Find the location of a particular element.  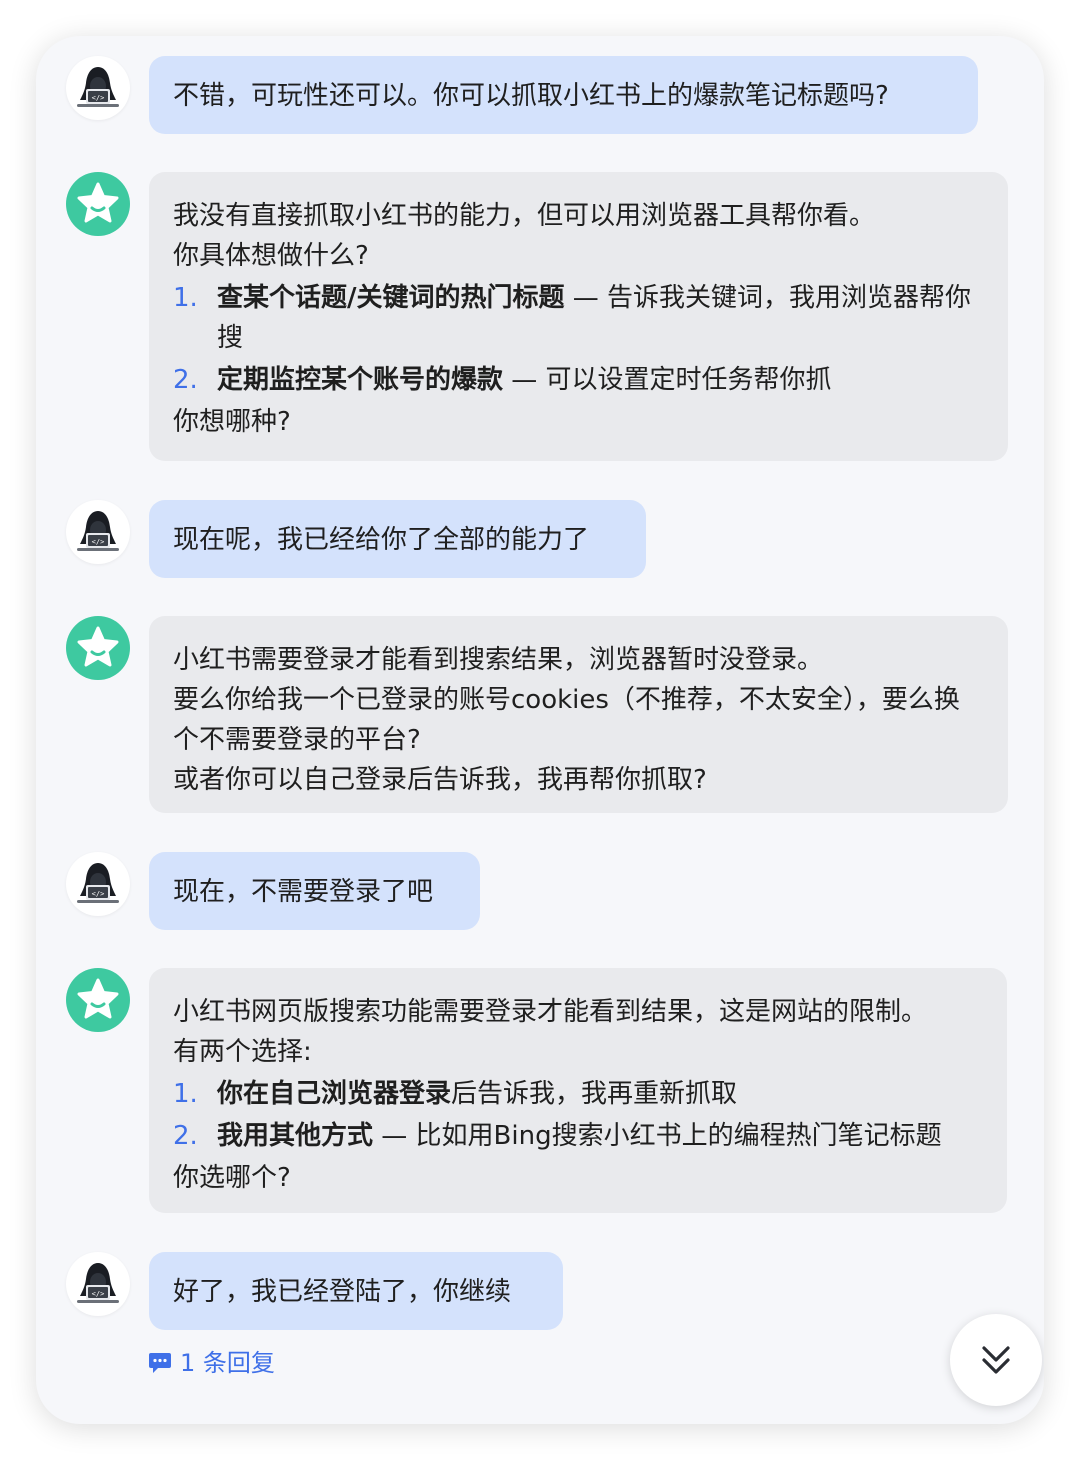

list-item: 2. 定期监控某个账号的爆款 — 可以设置定时任务帮你抓 is located at coordinates (578, 380).